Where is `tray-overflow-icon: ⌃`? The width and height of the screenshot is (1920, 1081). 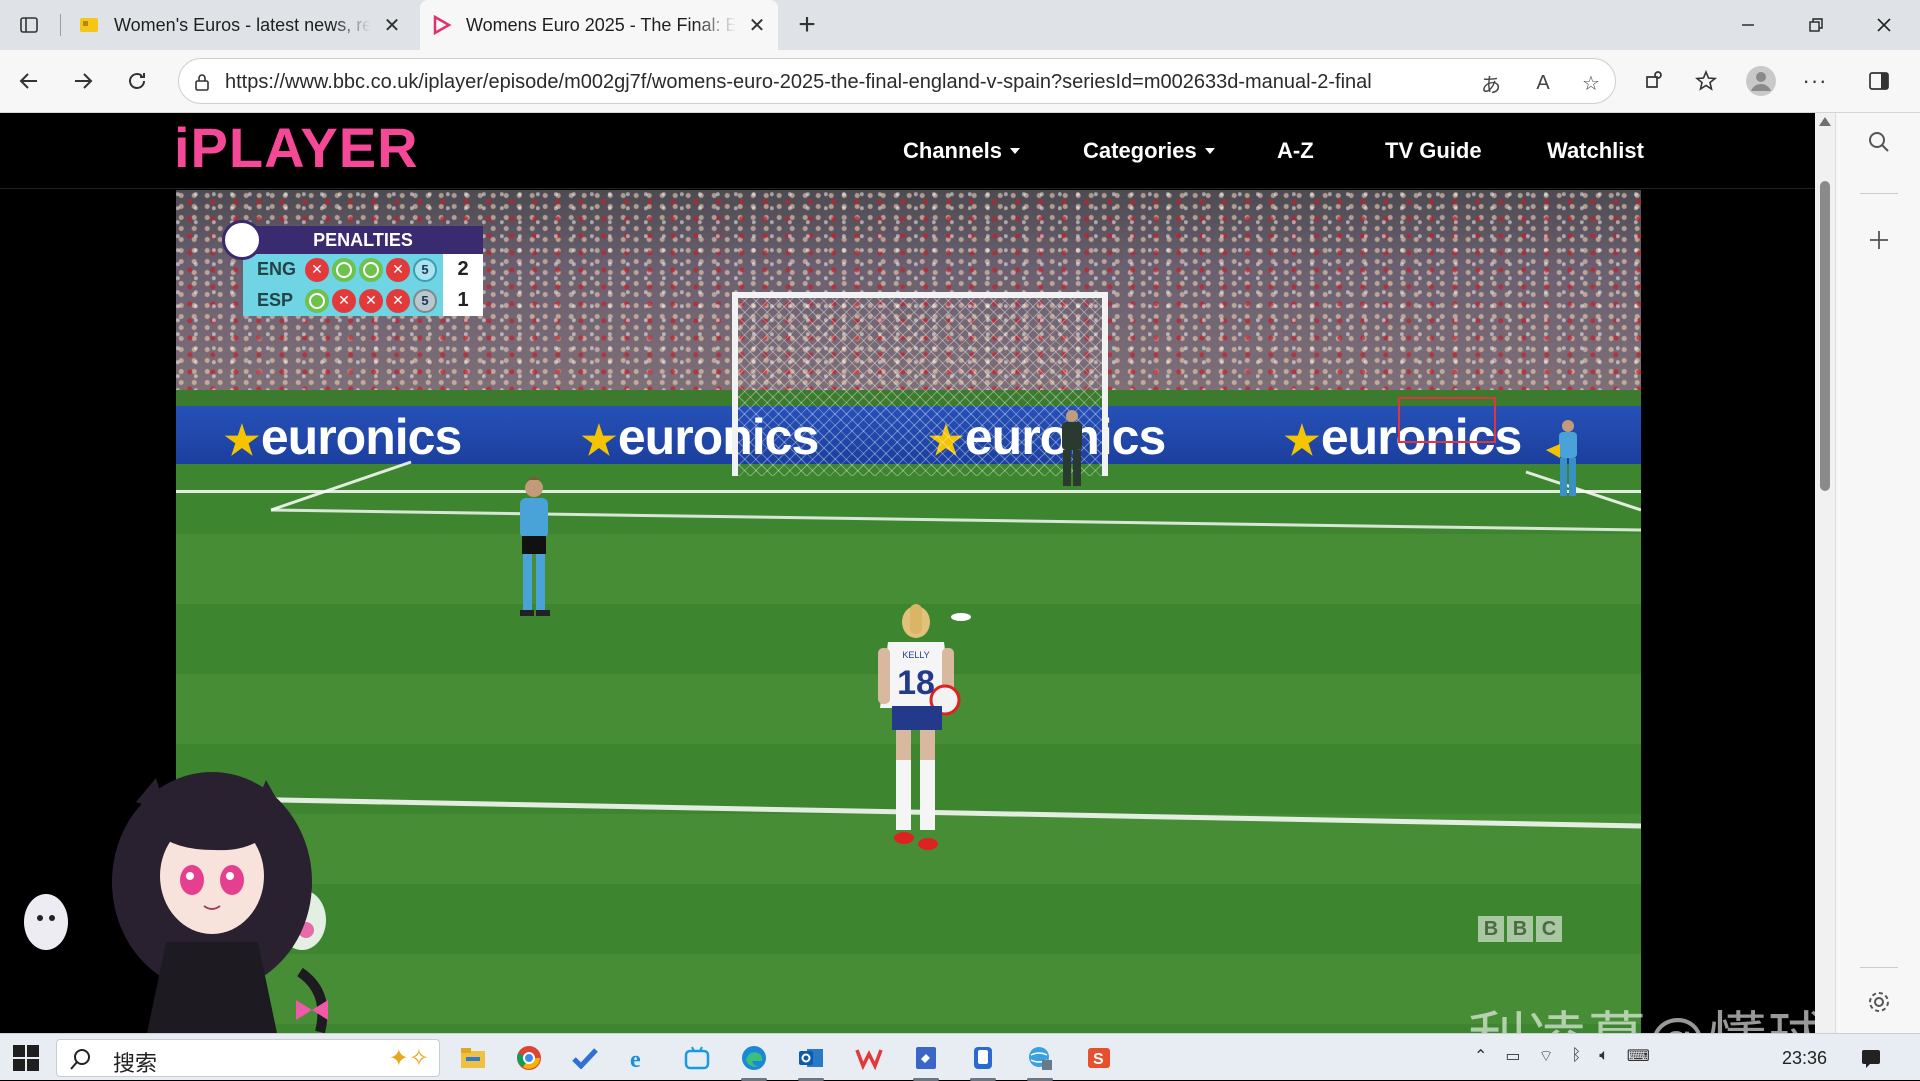
tray-overflow-icon: ⌃ is located at coordinates (1480, 1056).